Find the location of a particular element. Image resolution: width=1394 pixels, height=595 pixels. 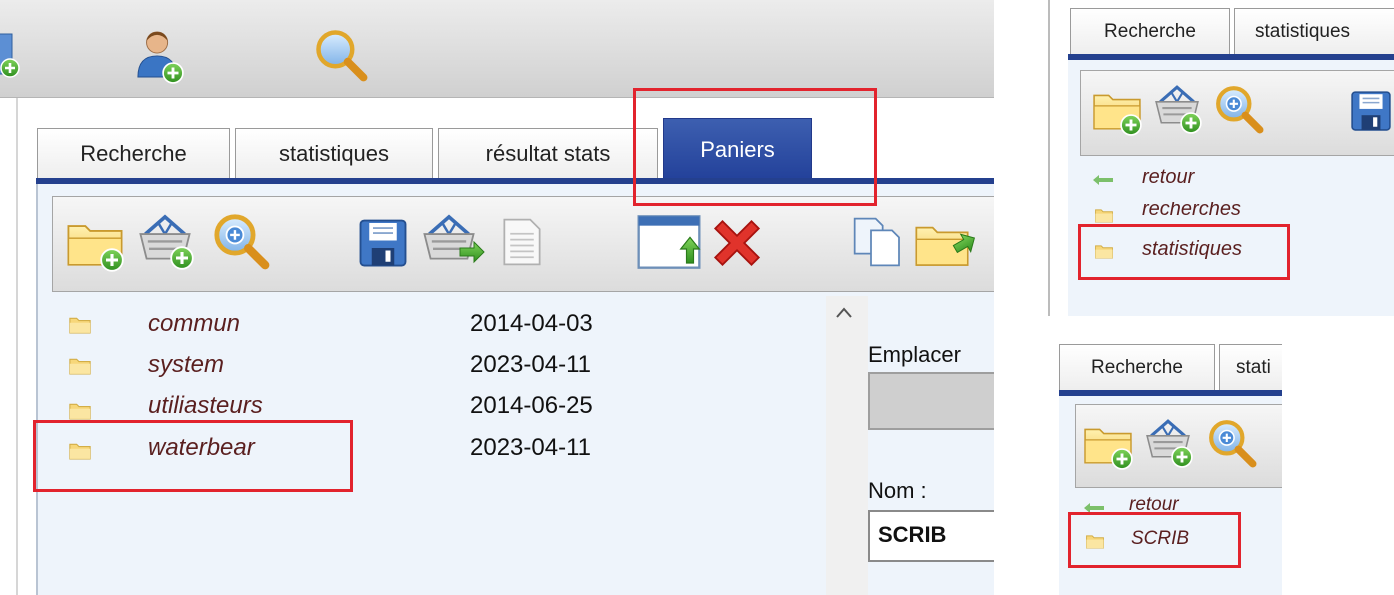

item-label: retour is located at coordinates (1168, 177).